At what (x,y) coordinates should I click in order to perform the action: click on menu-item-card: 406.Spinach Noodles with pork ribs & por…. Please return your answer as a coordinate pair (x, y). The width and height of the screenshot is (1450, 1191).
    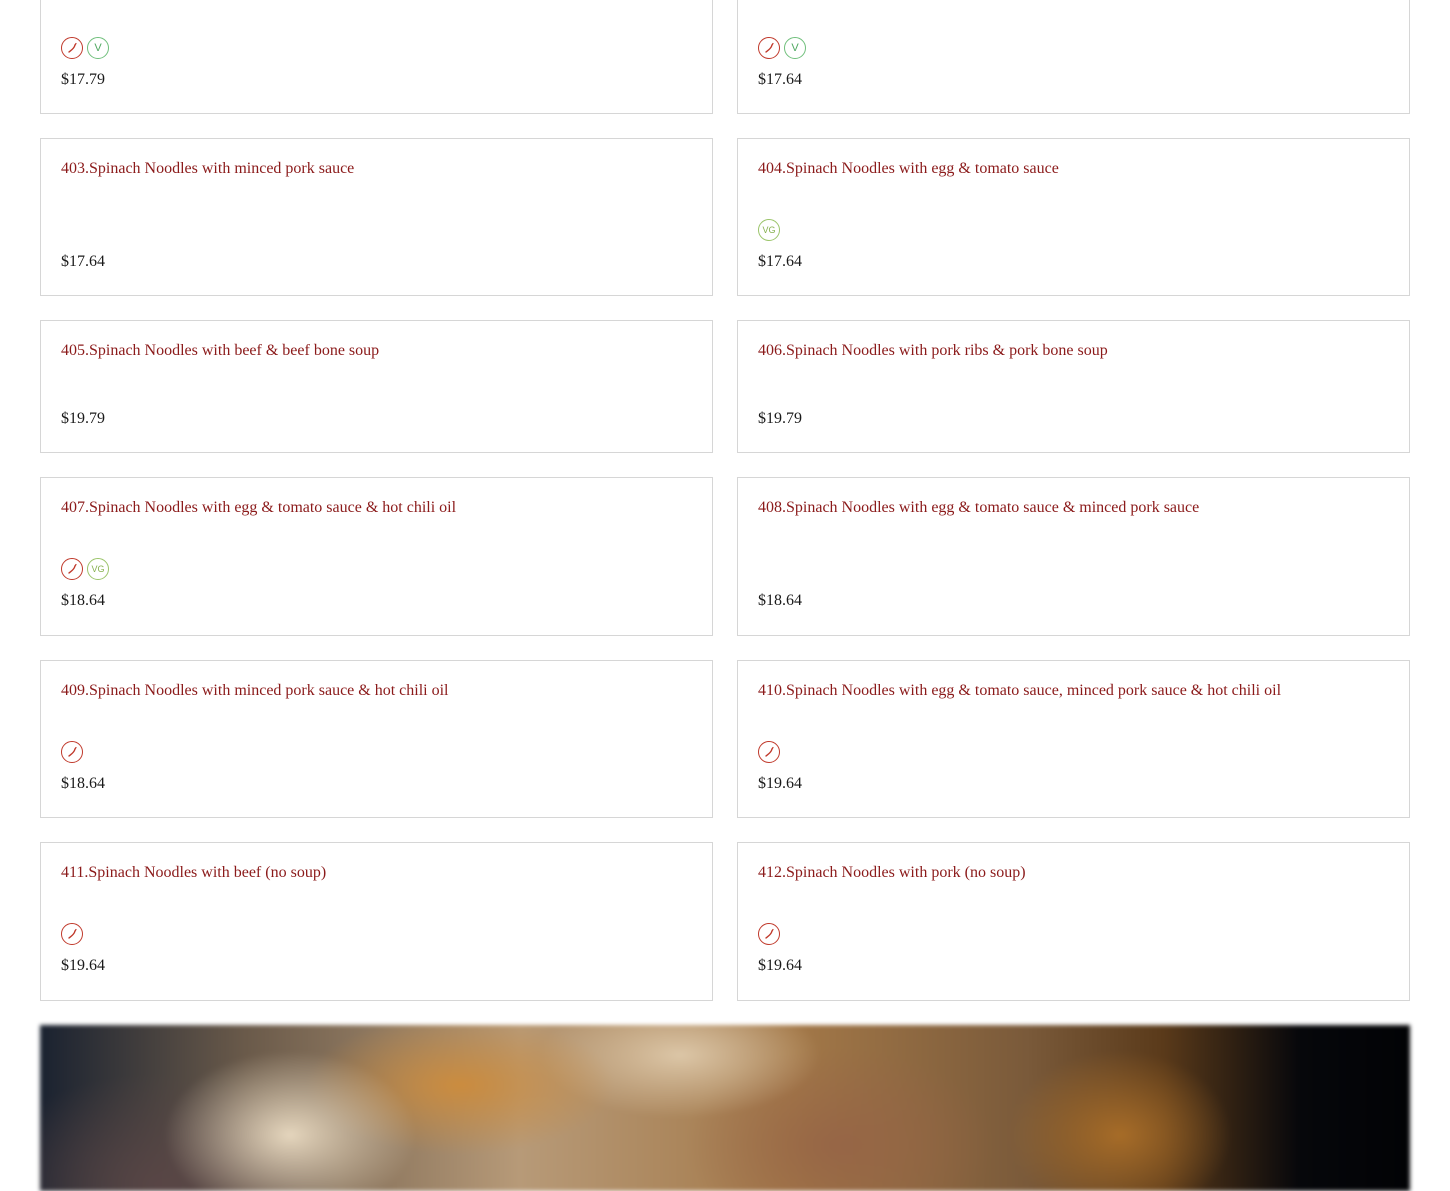
    Looking at the image, I should click on (1073, 386).